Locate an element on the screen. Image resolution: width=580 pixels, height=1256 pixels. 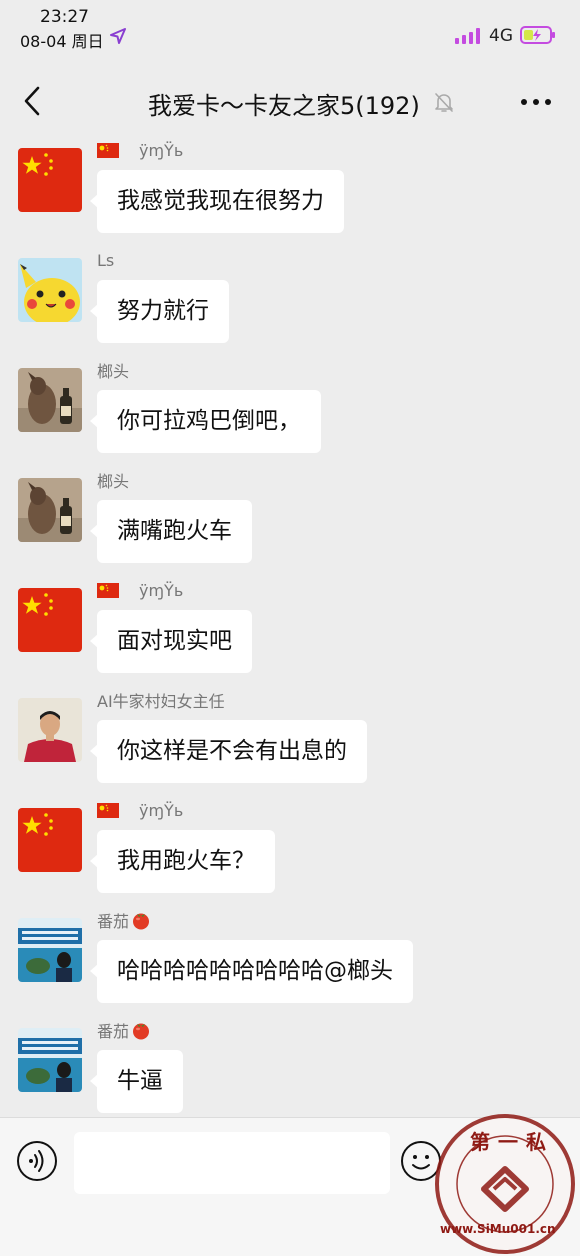
message-item: ÿɱŸь 我用跑火车？ is located at coordinates (290, 853).